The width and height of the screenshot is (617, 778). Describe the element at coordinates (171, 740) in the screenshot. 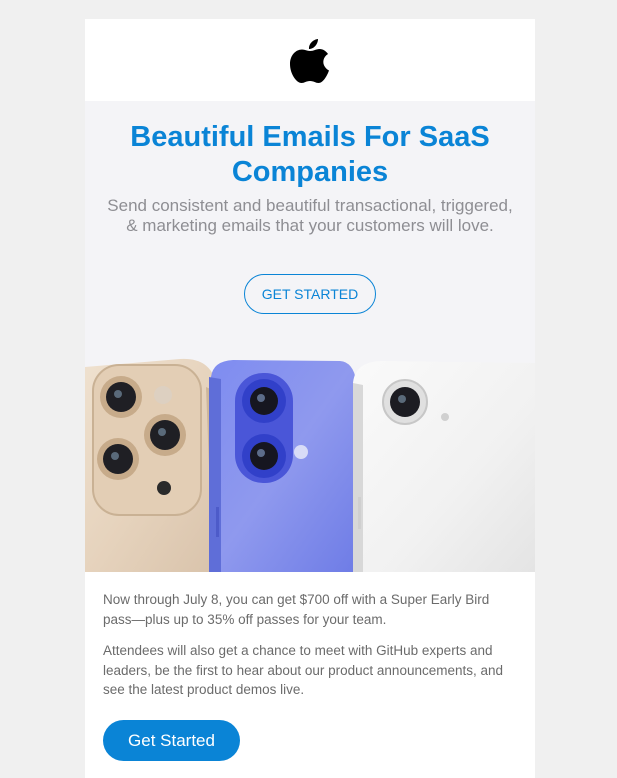

I see `get-started-button: Get Started` at that location.